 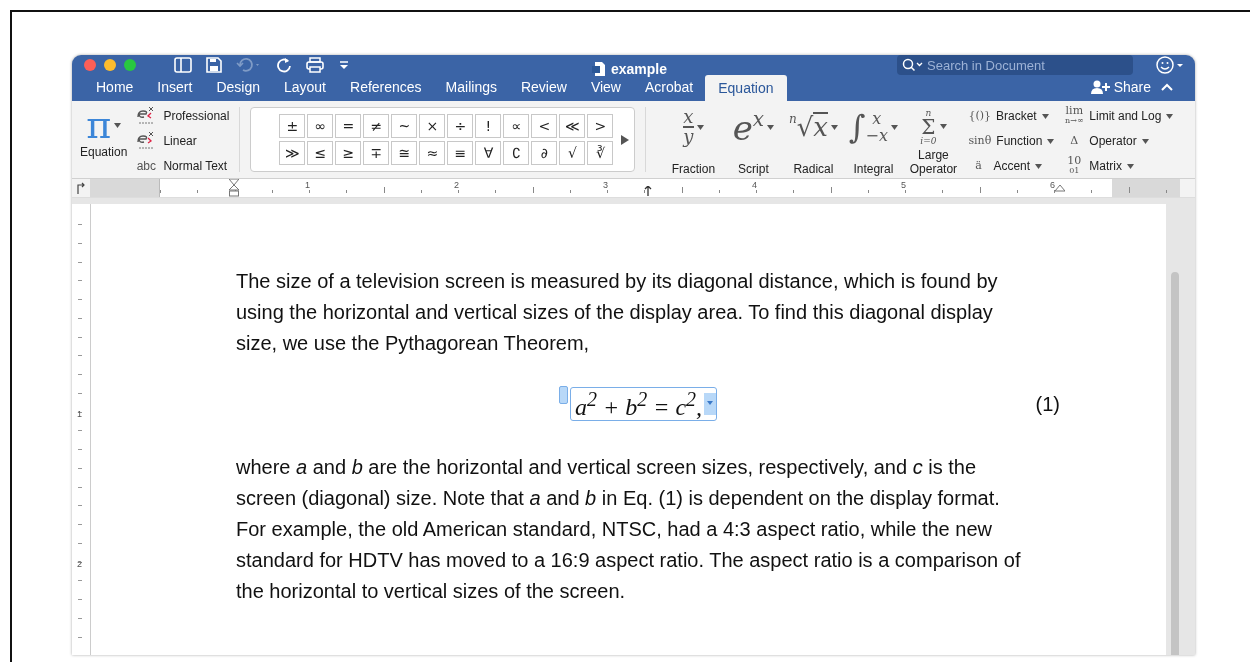 I want to click on ribbon-tab: Home, so click(x=115, y=88).